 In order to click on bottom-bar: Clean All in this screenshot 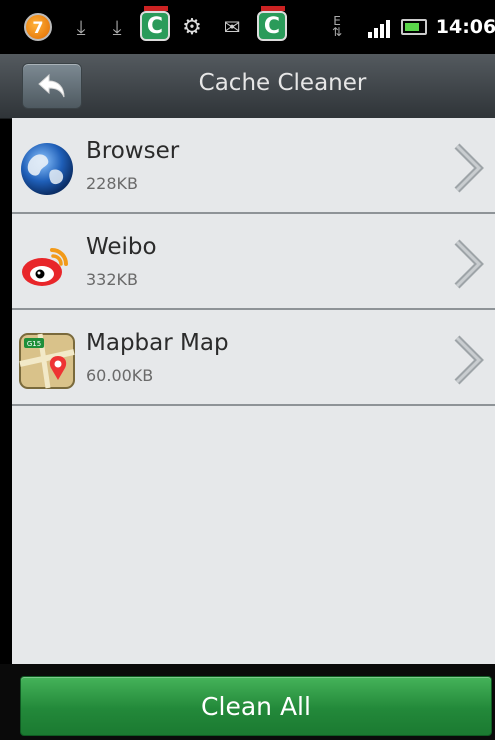, I will do `click(247, 702)`.